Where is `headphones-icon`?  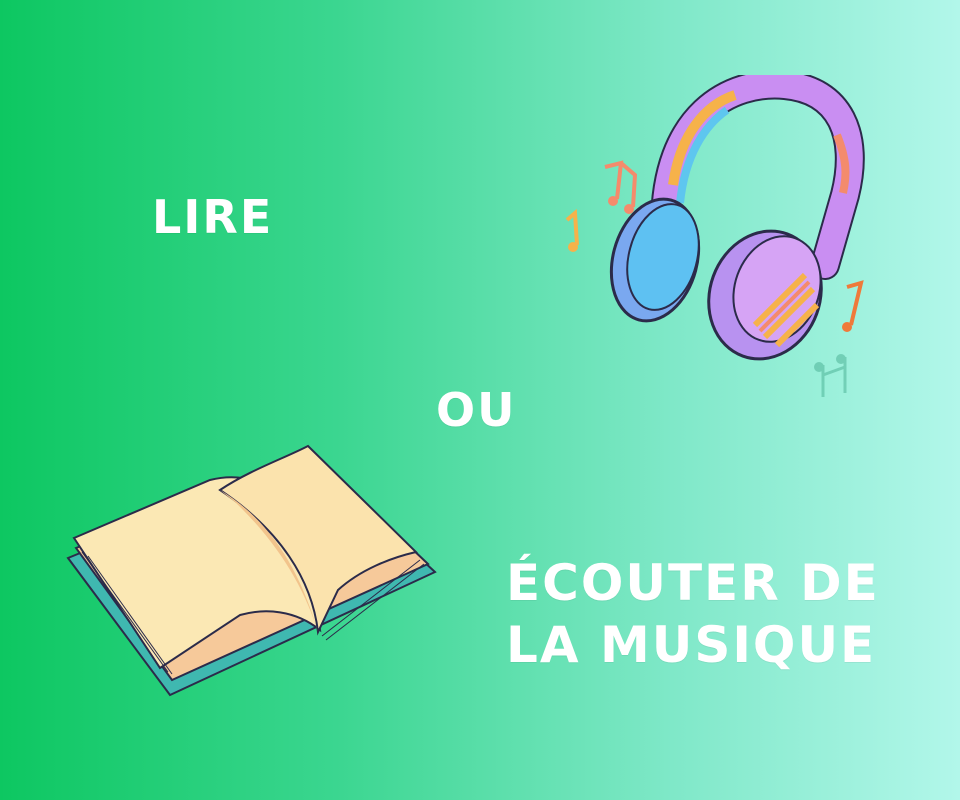
headphones-icon is located at coordinates (715, 236).